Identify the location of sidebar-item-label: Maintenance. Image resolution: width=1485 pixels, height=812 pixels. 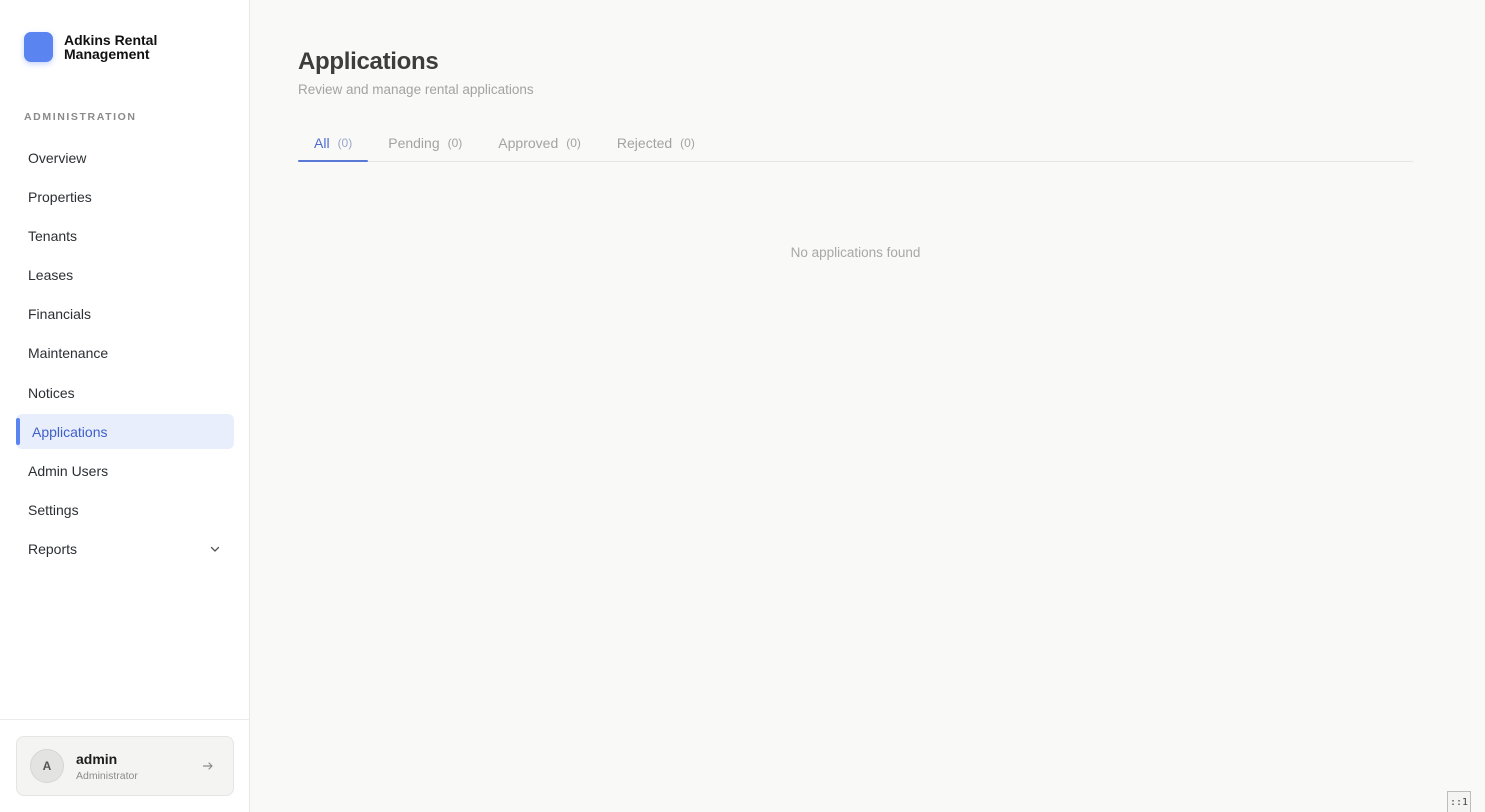
(68, 353).